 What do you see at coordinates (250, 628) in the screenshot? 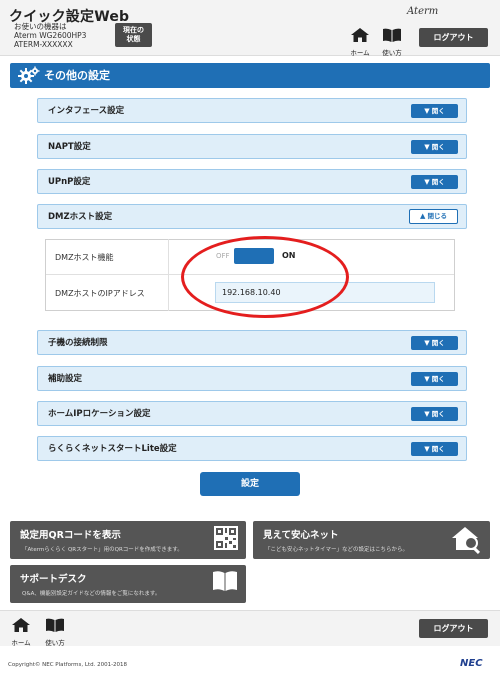
I see `footer-bar: ホーム 使い方 ログアウト` at bounding box center [250, 628].